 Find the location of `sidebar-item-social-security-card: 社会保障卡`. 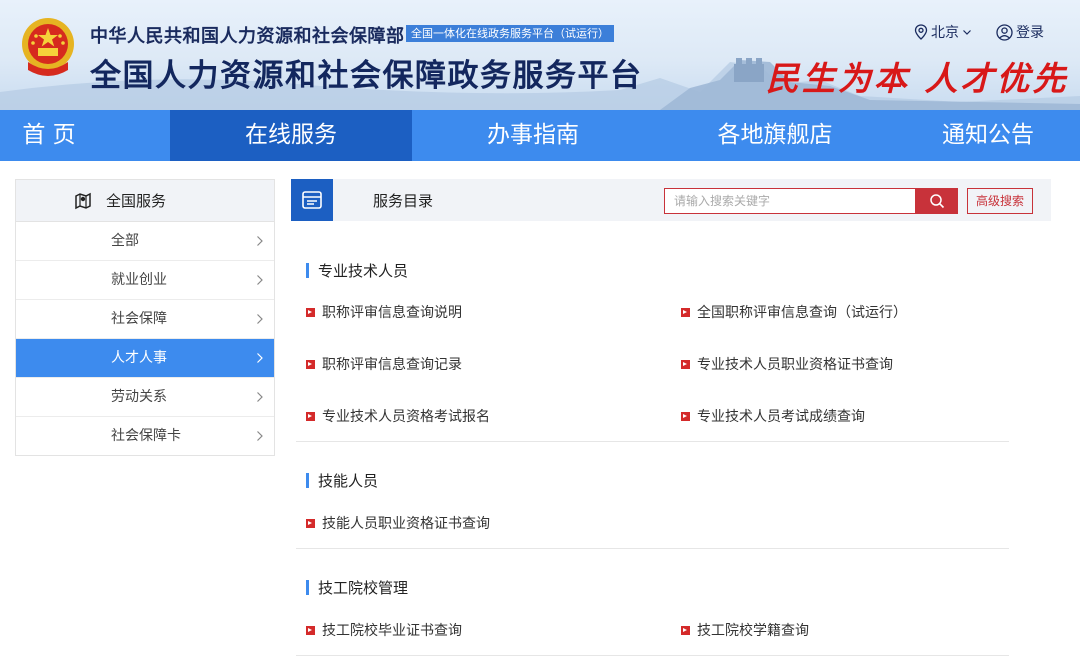

sidebar-item-social-security-card: 社会保障卡 is located at coordinates (145, 436).